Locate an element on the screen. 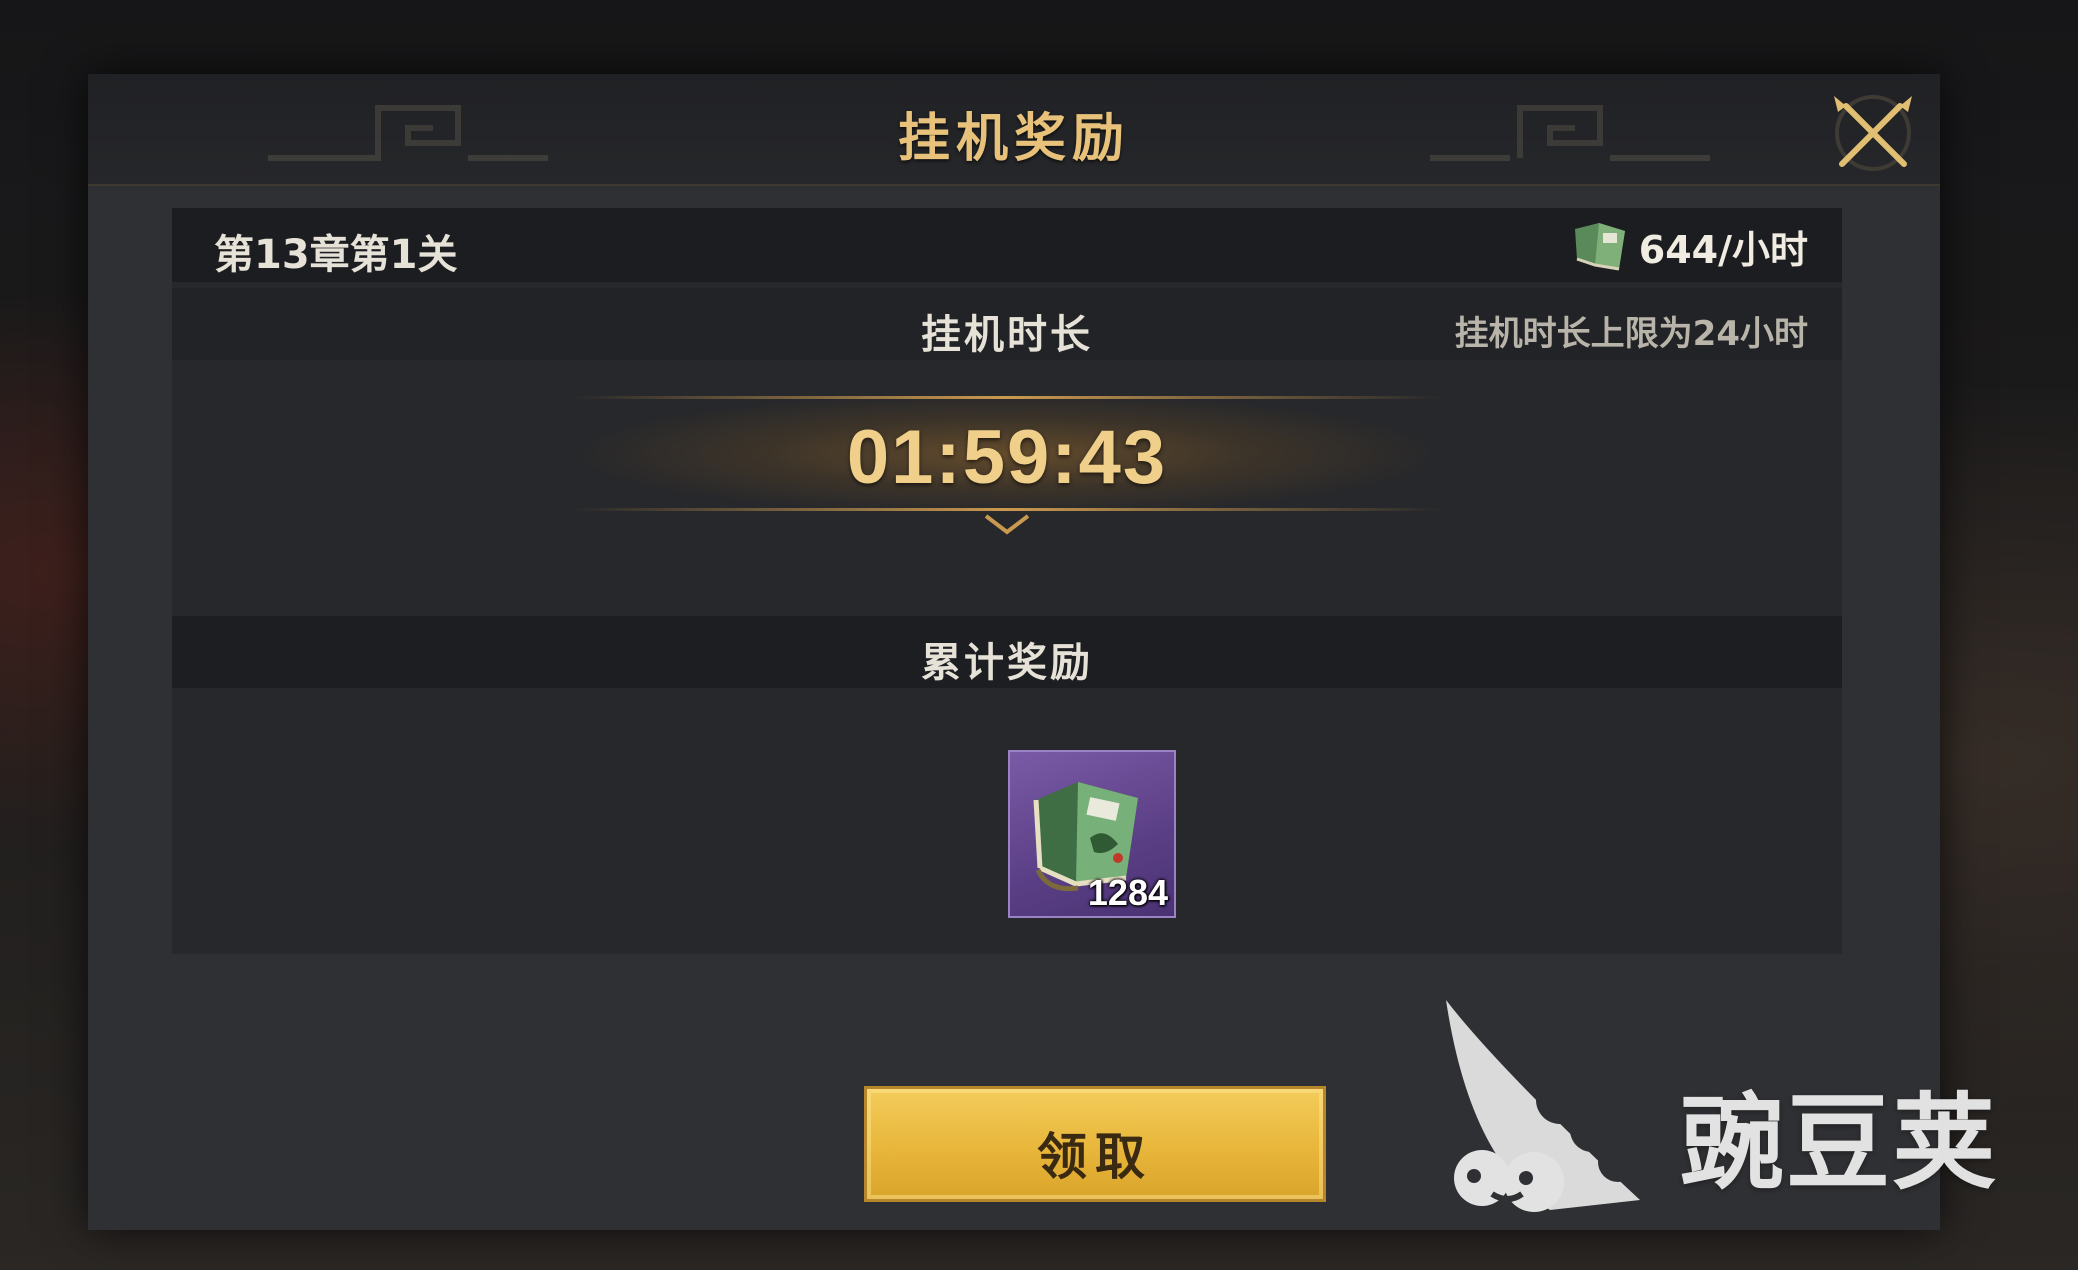  reward-rate: 644/小时 is located at coordinates (1688, 246).